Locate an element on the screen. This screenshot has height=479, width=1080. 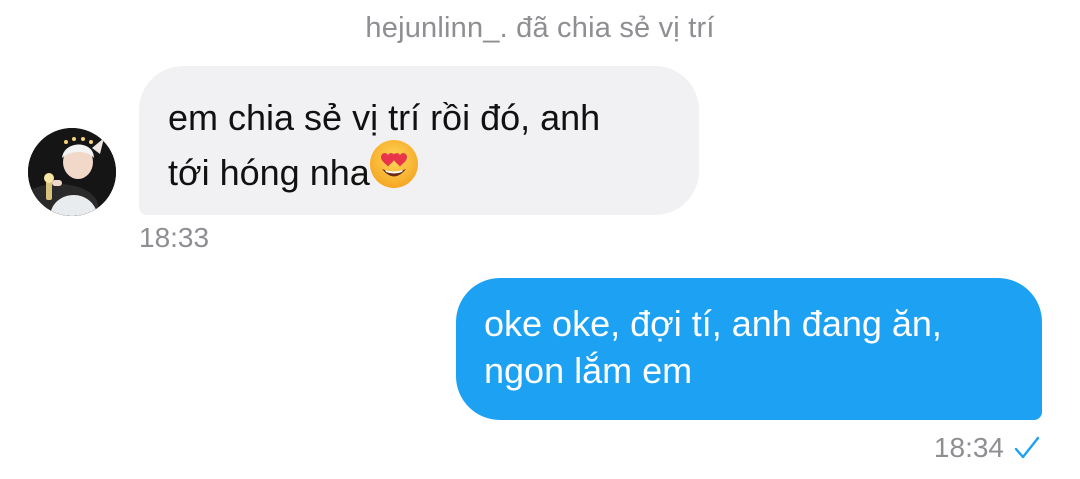
checkmark-icon is located at coordinates (1027, 448).